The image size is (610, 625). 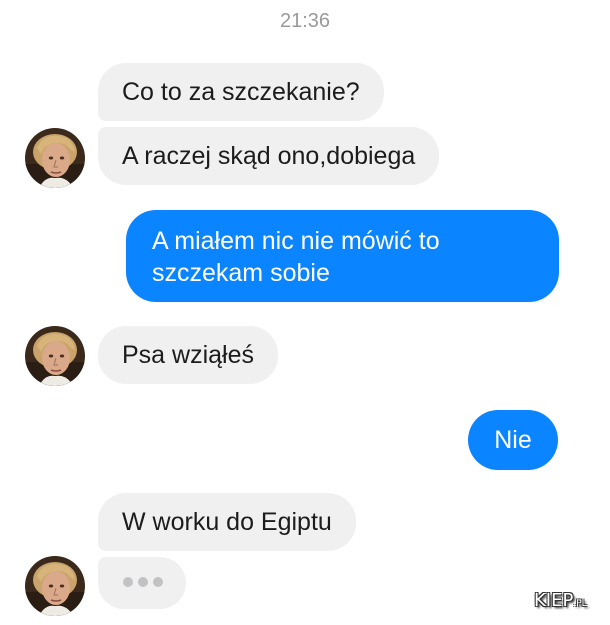 What do you see at coordinates (560, 600) in the screenshot?
I see `watermark-logo: KIEP.PL` at bounding box center [560, 600].